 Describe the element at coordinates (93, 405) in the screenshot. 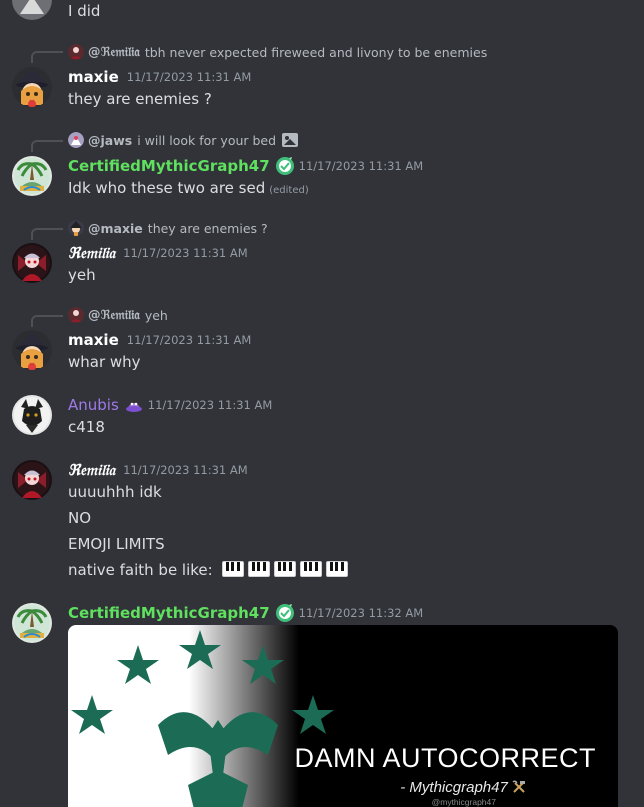

I see `username: Anubis` at that location.